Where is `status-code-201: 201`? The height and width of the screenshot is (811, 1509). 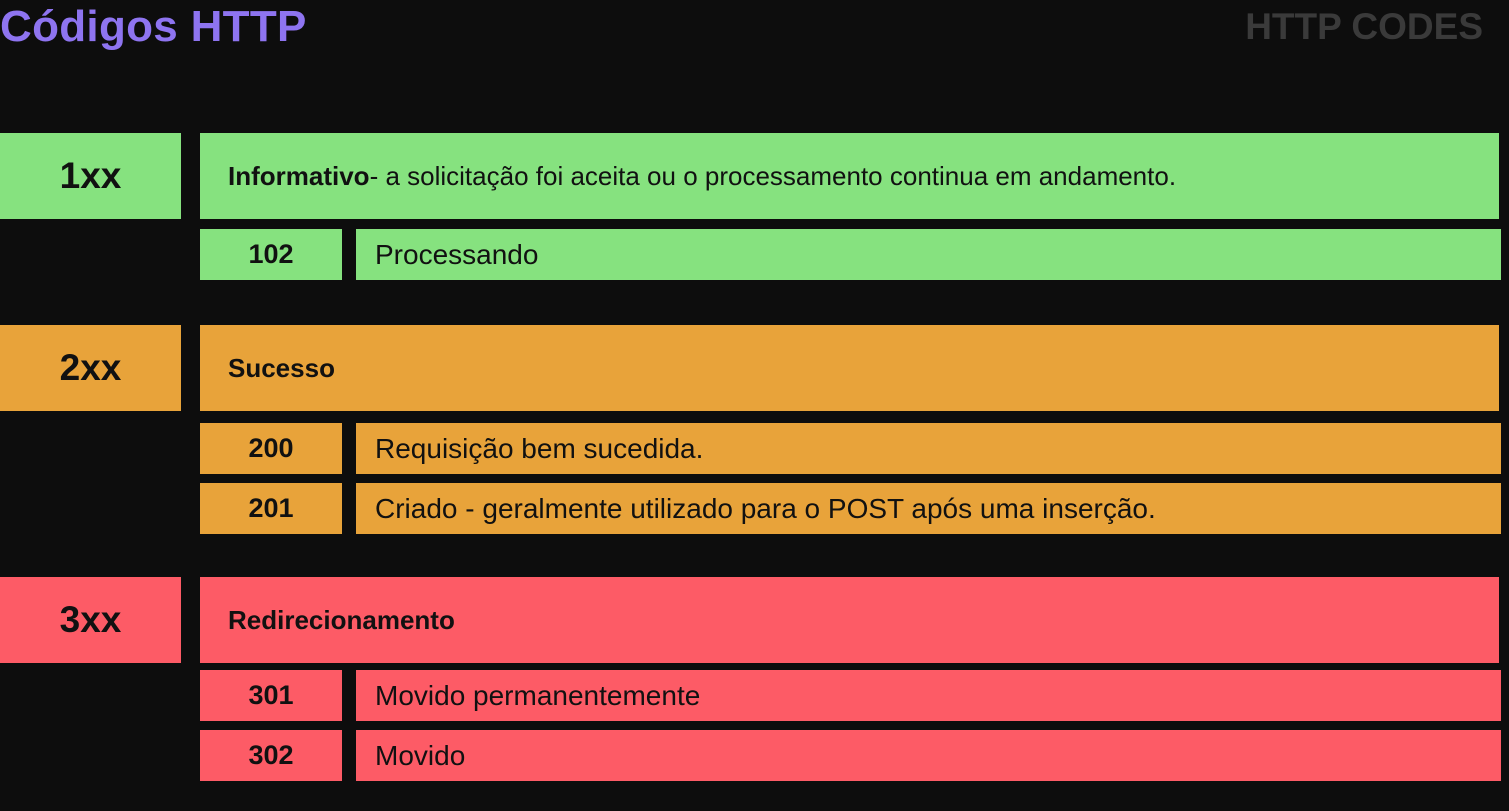
status-code-201: 201 is located at coordinates (271, 508).